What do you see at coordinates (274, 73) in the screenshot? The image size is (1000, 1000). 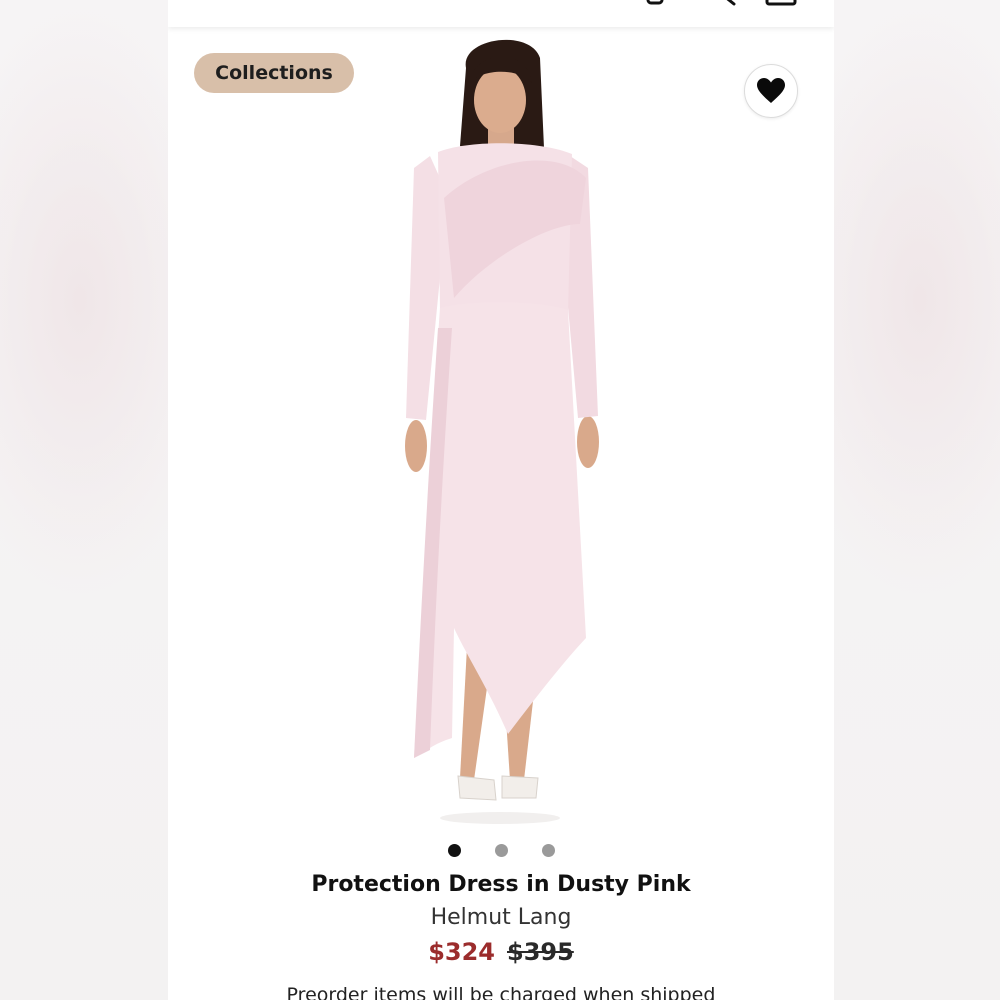 I see `collections-badge: Collections` at bounding box center [274, 73].